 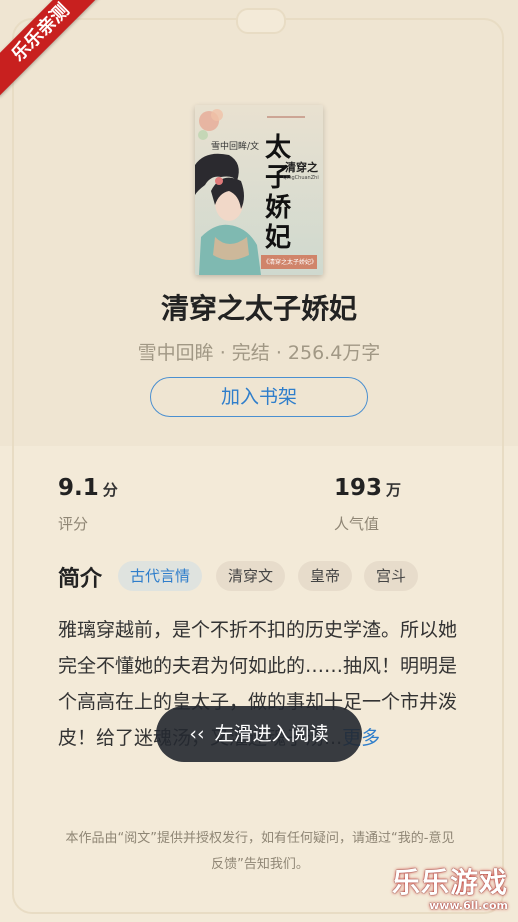 What do you see at coordinates (88, 504) in the screenshot?
I see `rating-stat: 9.1 分 评分` at bounding box center [88, 504].